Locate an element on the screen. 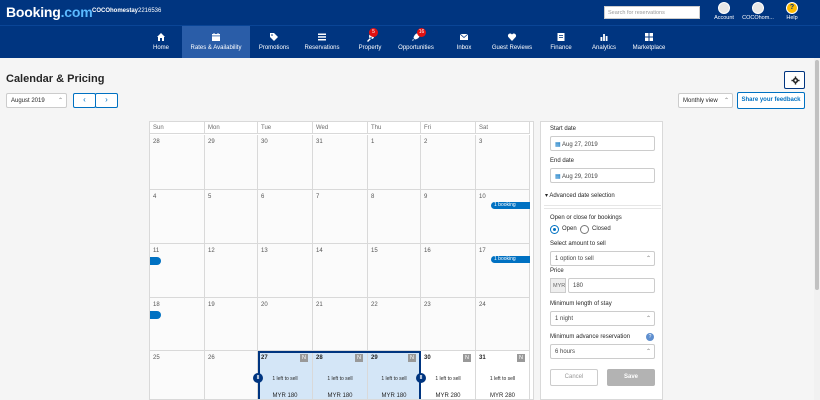 This screenshot has height=400, width=820. calendar-day-cell: 3 is located at coordinates (503, 162).